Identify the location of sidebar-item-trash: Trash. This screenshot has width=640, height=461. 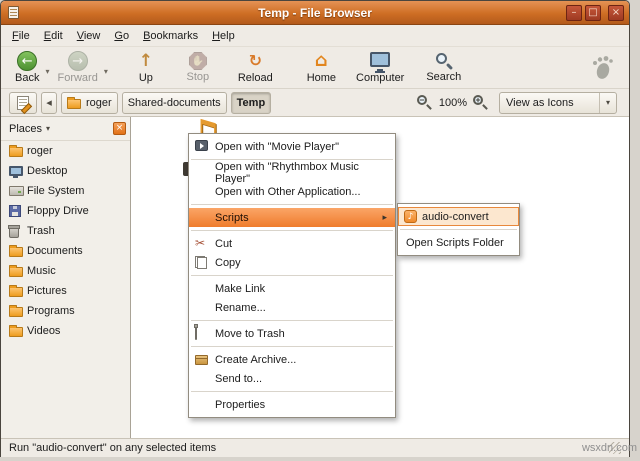
(65, 231).